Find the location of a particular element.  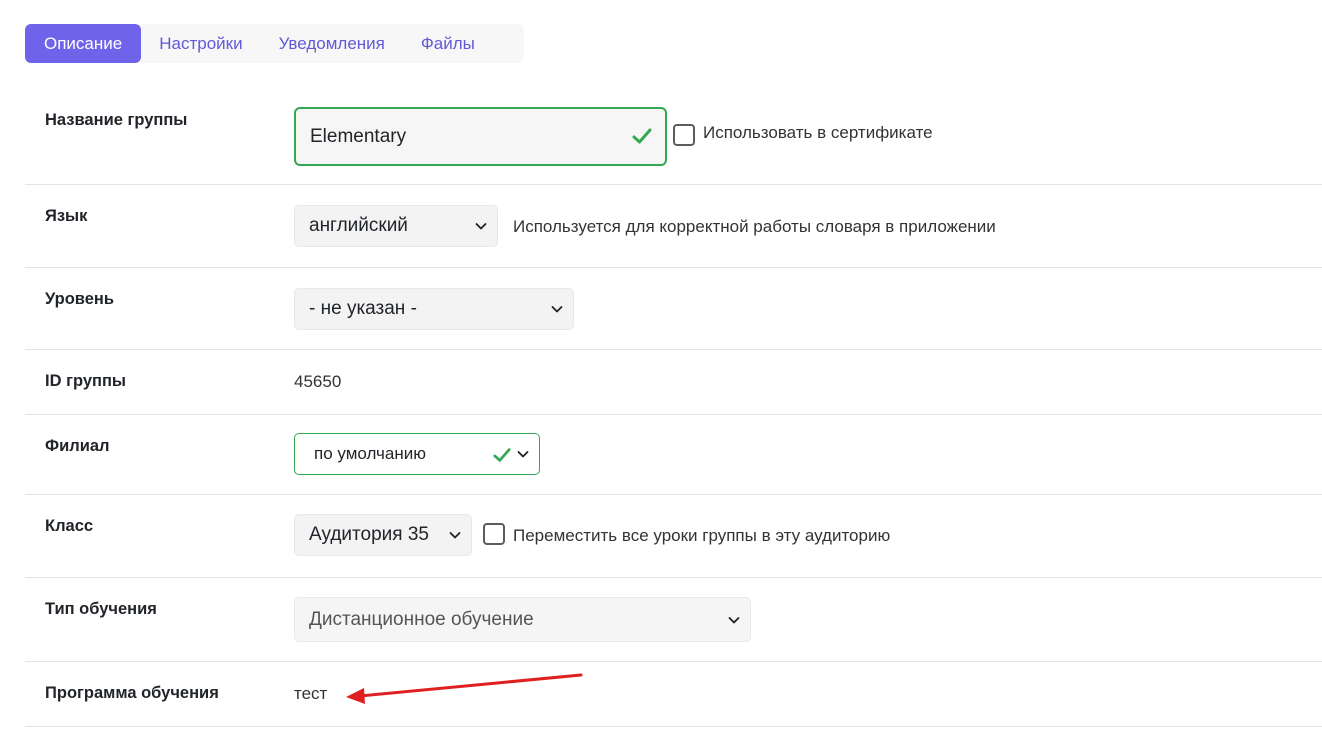

study-type-select: Дистанционное обучение is located at coordinates (522, 619).